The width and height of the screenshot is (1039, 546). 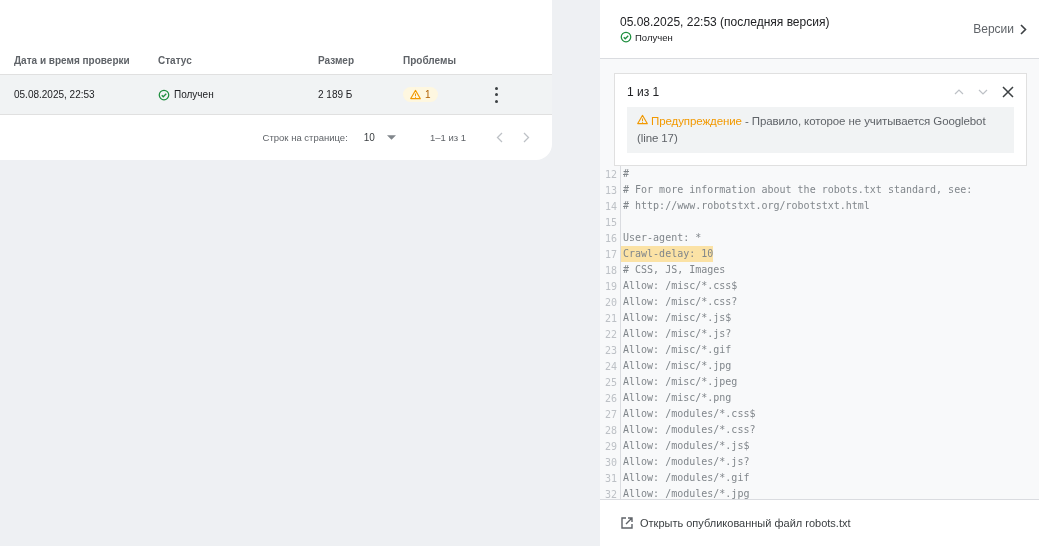 What do you see at coordinates (689, 414) in the screenshot?
I see `code-line: Allow: /modules/*.css$` at bounding box center [689, 414].